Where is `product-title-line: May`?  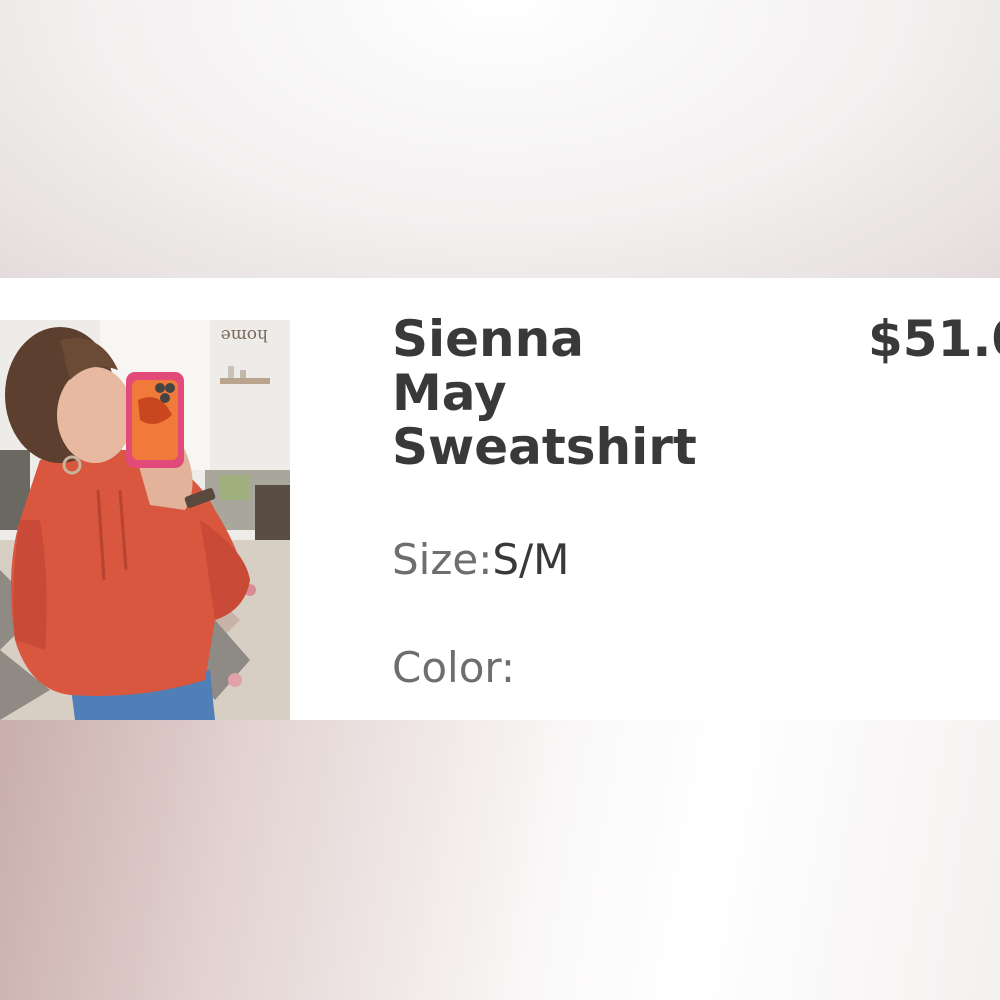
product-title-line: May is located at coordinates (449, 393).